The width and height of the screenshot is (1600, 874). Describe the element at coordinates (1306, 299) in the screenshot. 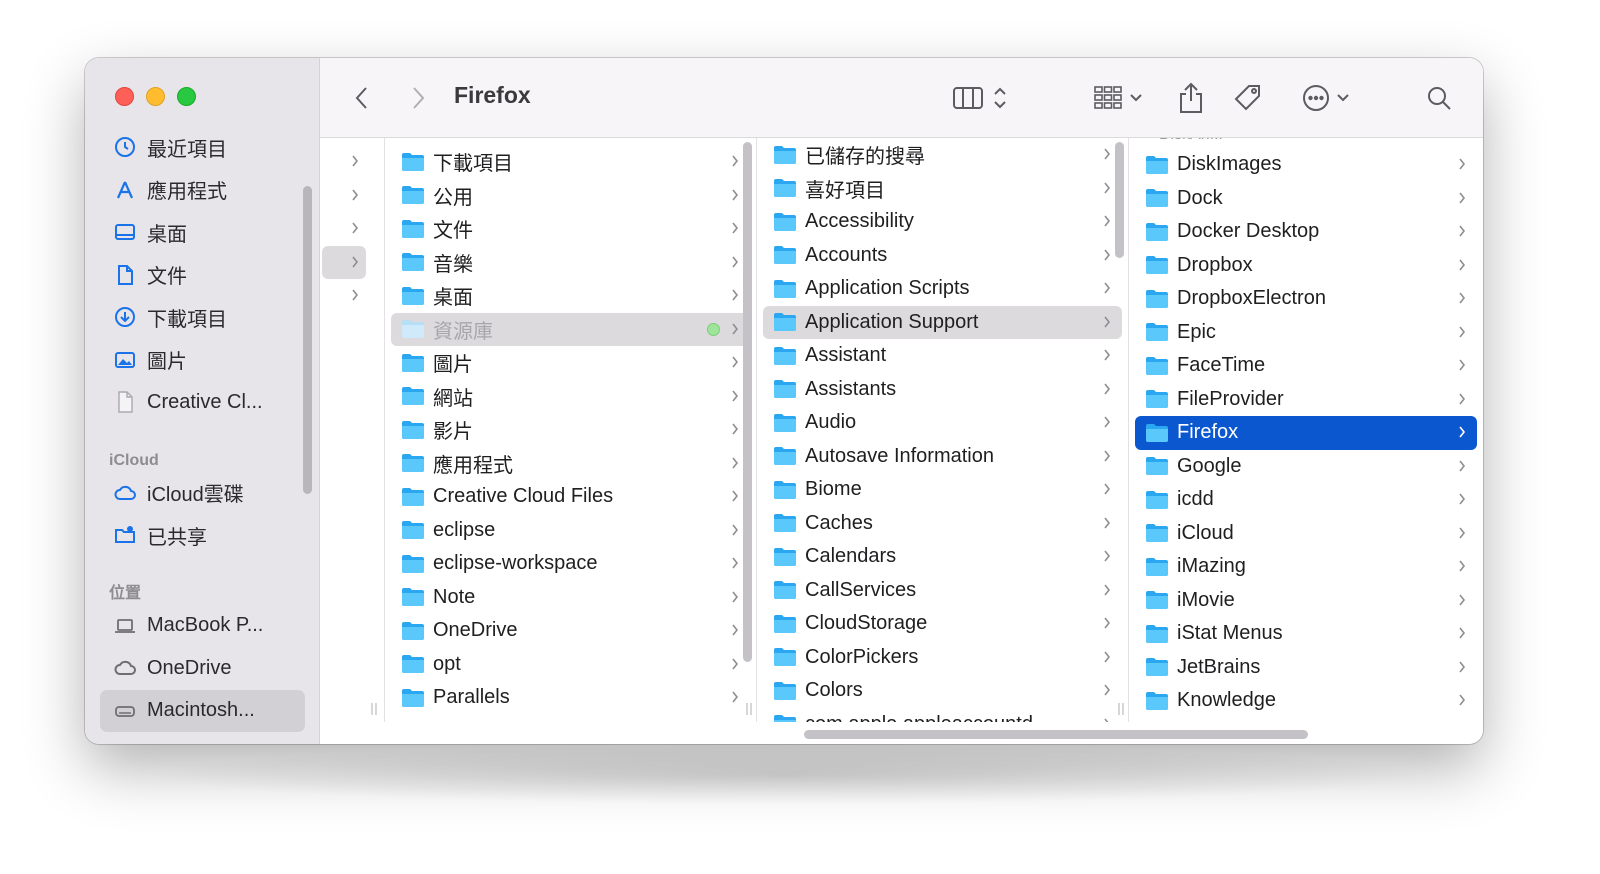

I see `folder-row: DropboxElectron` at that location.